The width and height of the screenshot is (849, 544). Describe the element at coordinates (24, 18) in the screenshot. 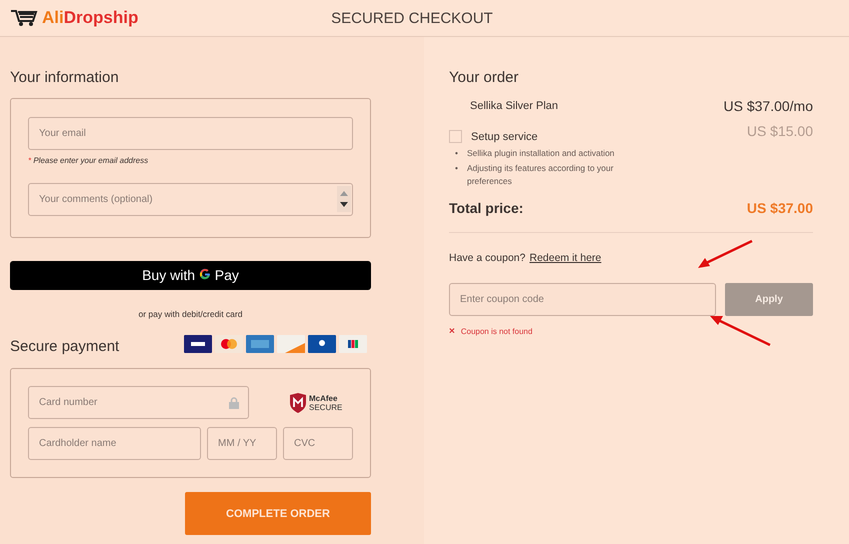

I see `cart-icon` at that location.